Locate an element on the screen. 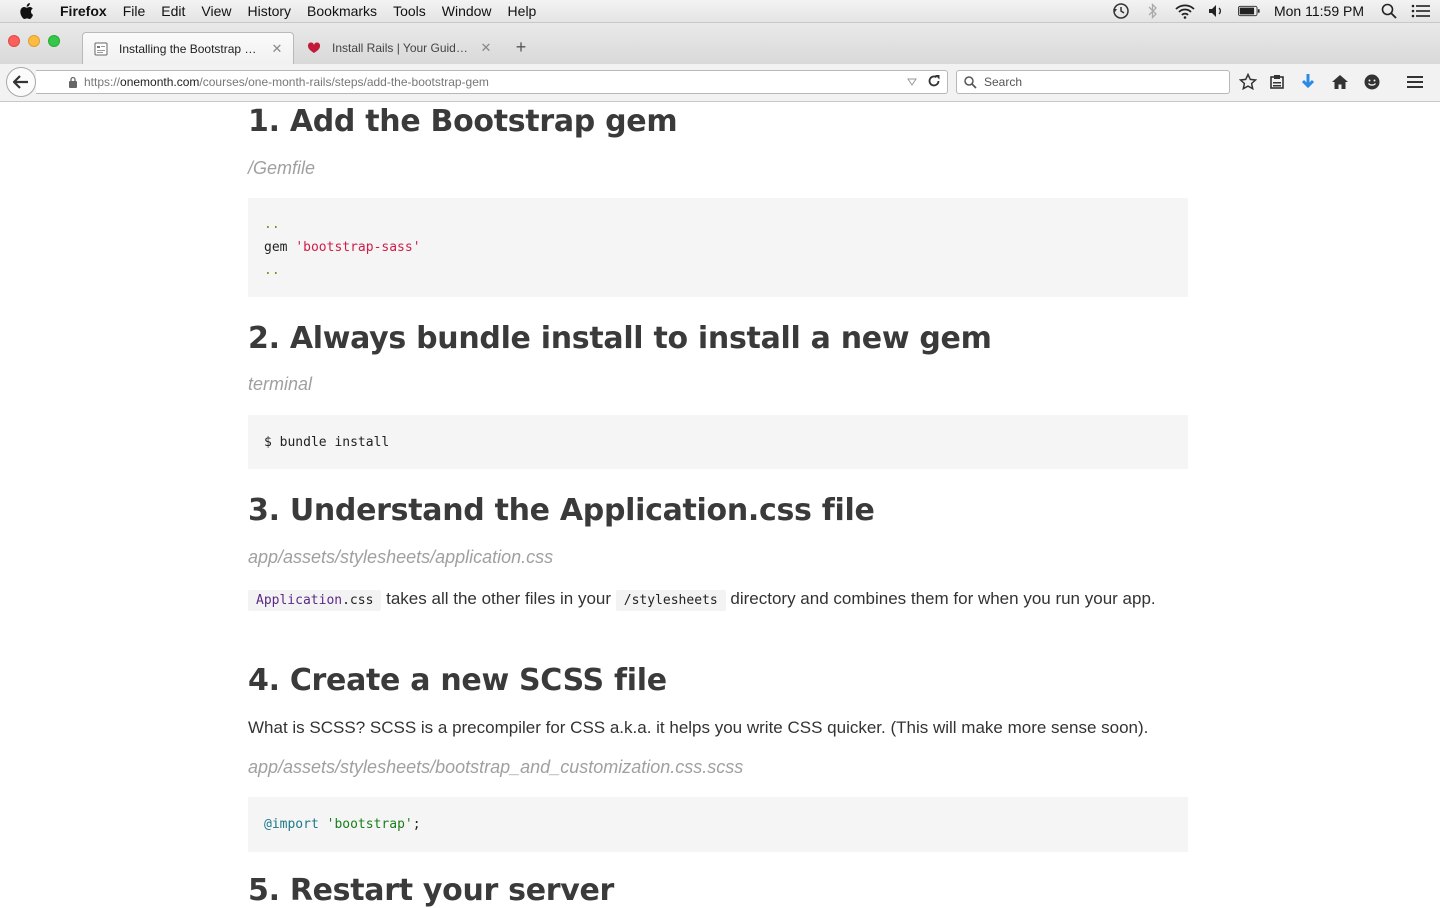  hamburger-menu-icon is located at coordinates (1415, 82).